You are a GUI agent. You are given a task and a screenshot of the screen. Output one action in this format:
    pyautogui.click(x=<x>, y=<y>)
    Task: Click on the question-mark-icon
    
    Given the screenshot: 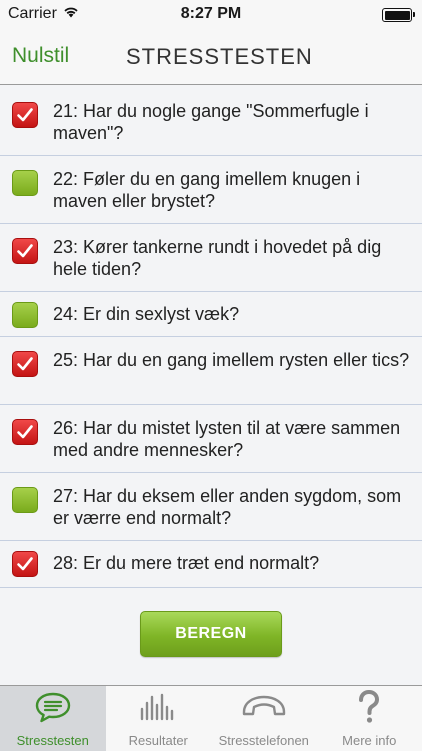 What is the action you would take?
    pyautogui.click(x=369, y=709)
    